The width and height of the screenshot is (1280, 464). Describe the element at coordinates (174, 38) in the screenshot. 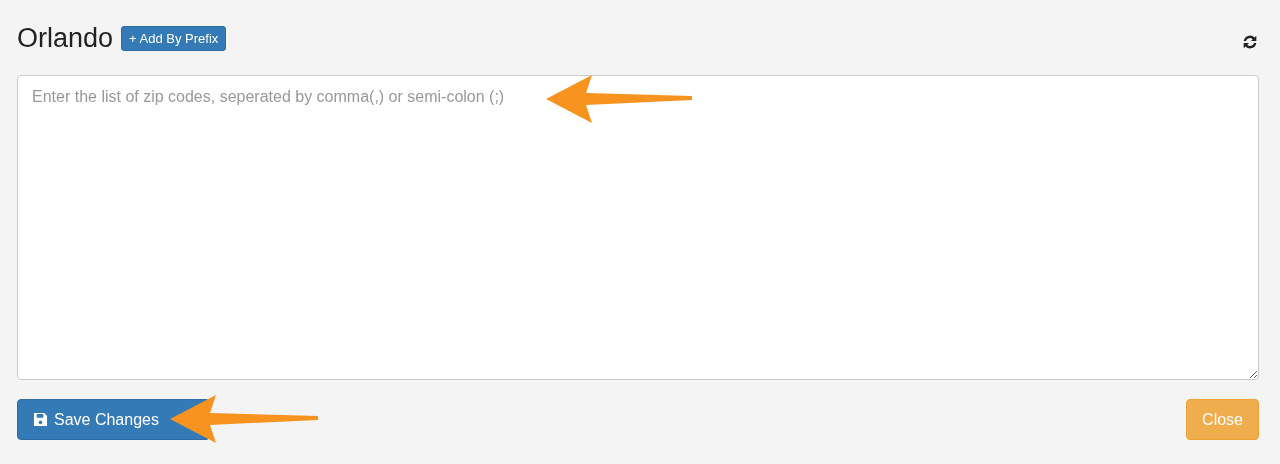

I see `add-by-prefix-button: + Add By Prefix` at that location.